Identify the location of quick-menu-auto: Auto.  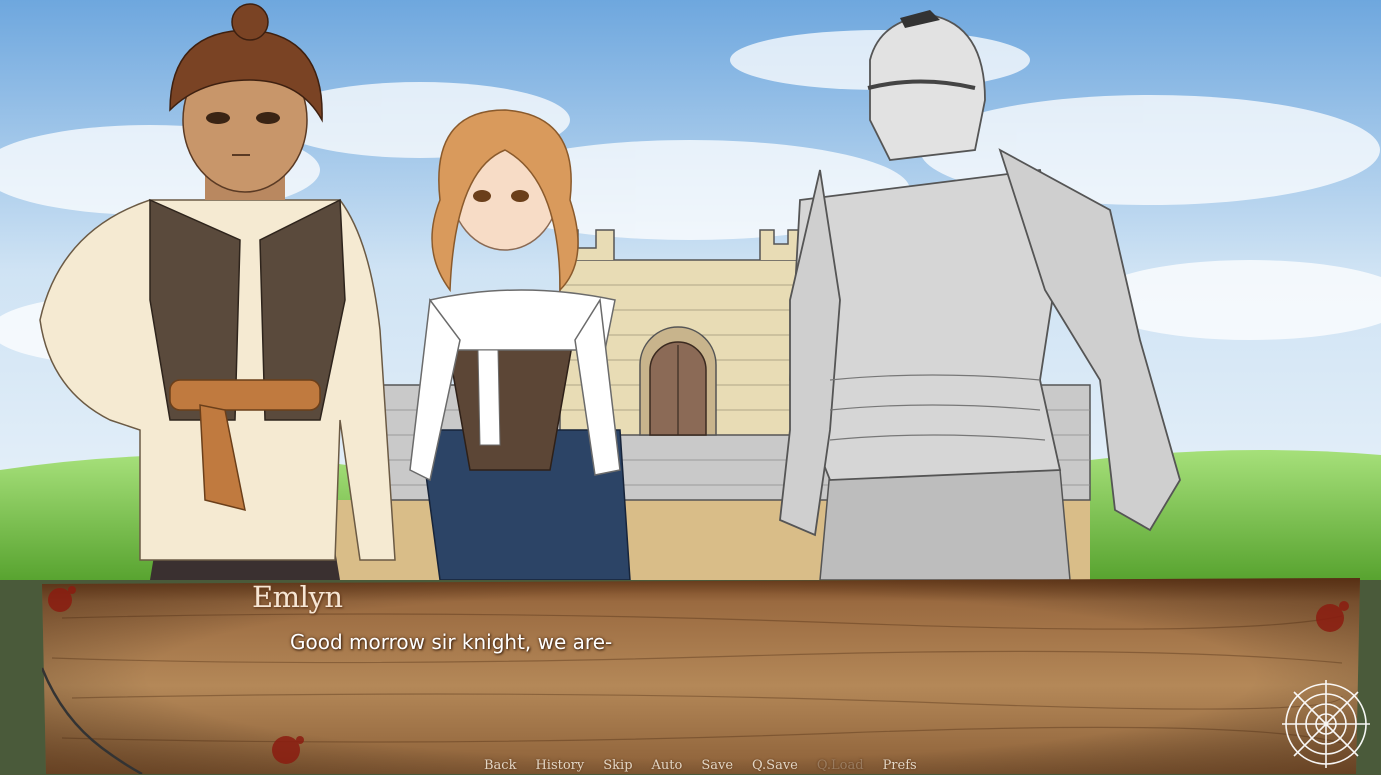
(667, 765).